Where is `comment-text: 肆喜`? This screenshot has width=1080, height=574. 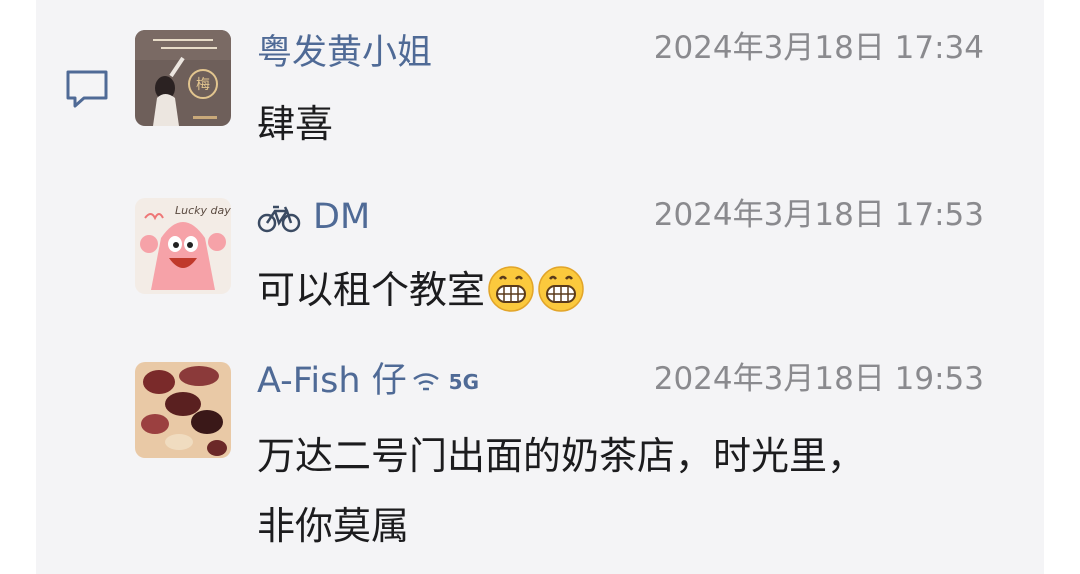 comment-text: 肆喜 is located at coordinates (295, 124).